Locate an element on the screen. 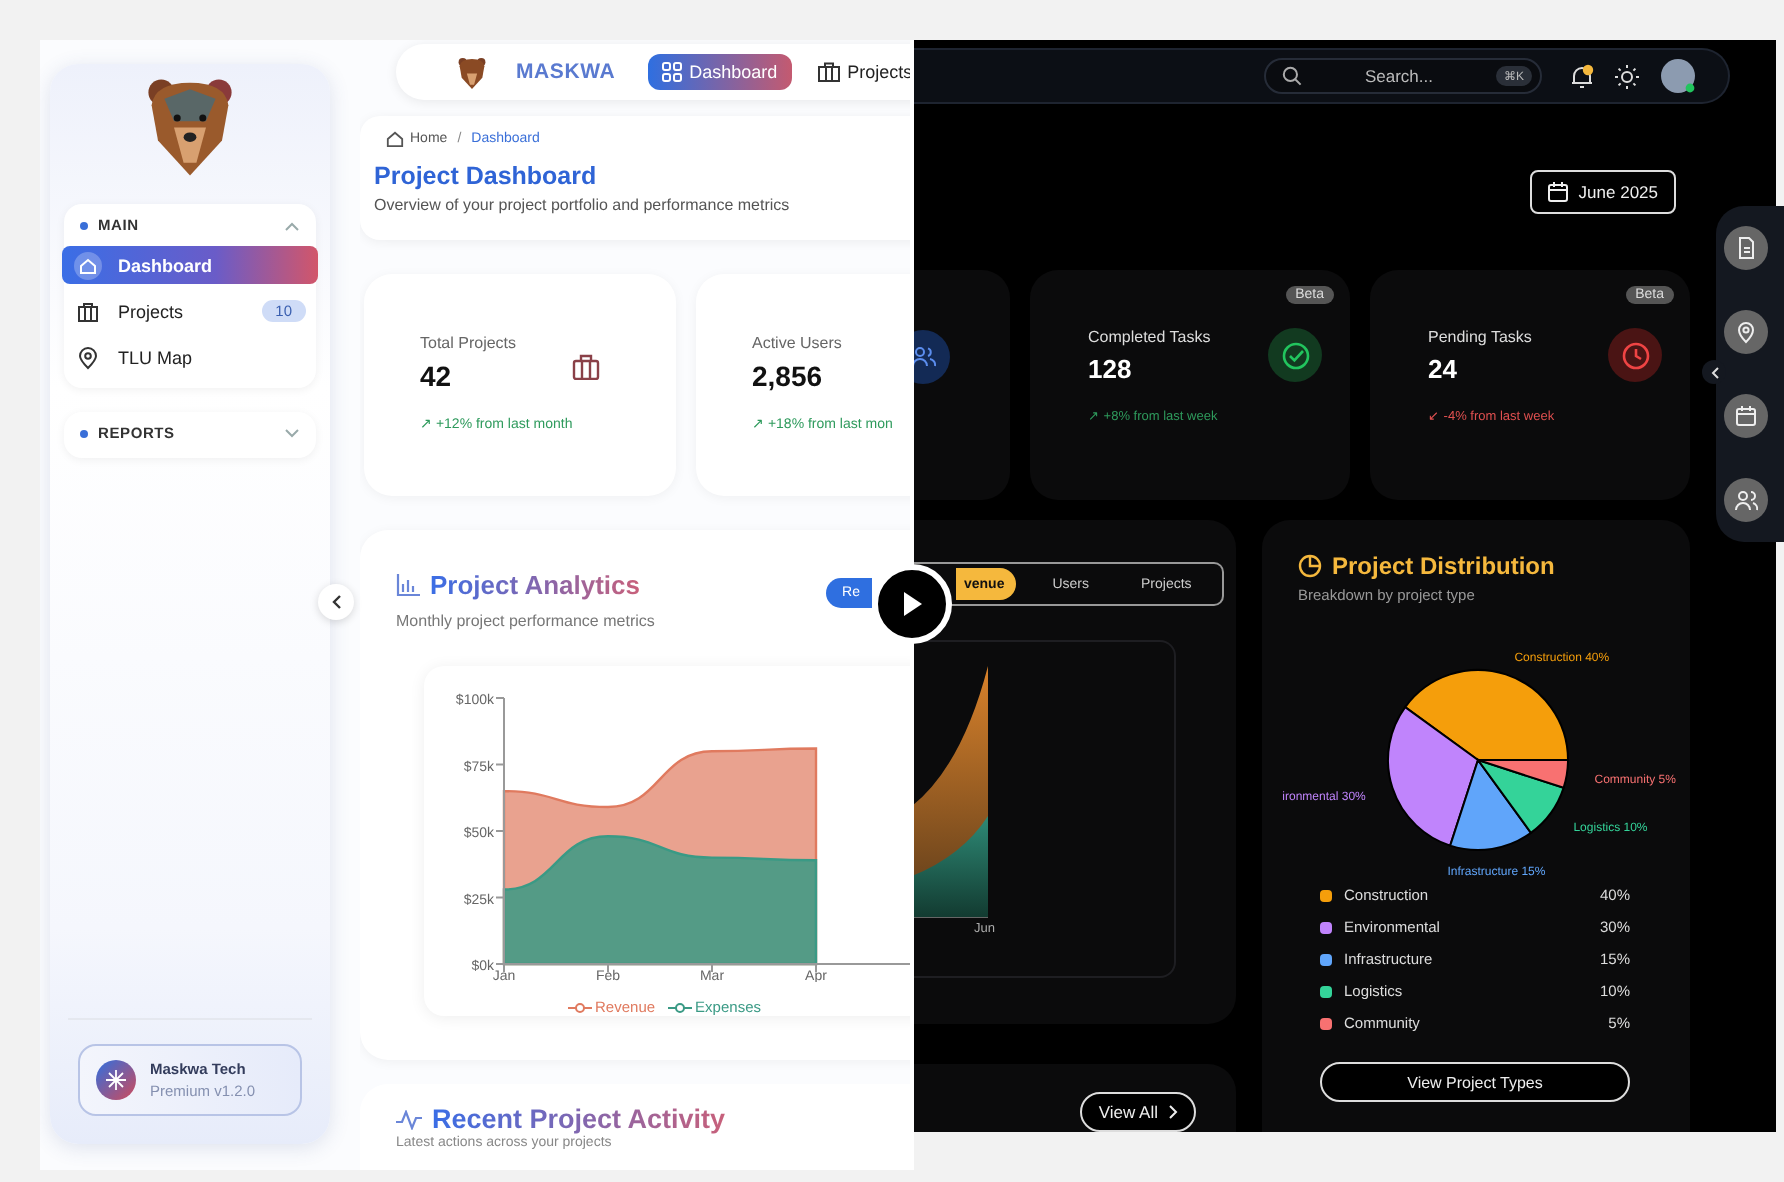 This screenshot has width=1784, height=1182. stat-label: Active Users is located at coordinates (798, 343).